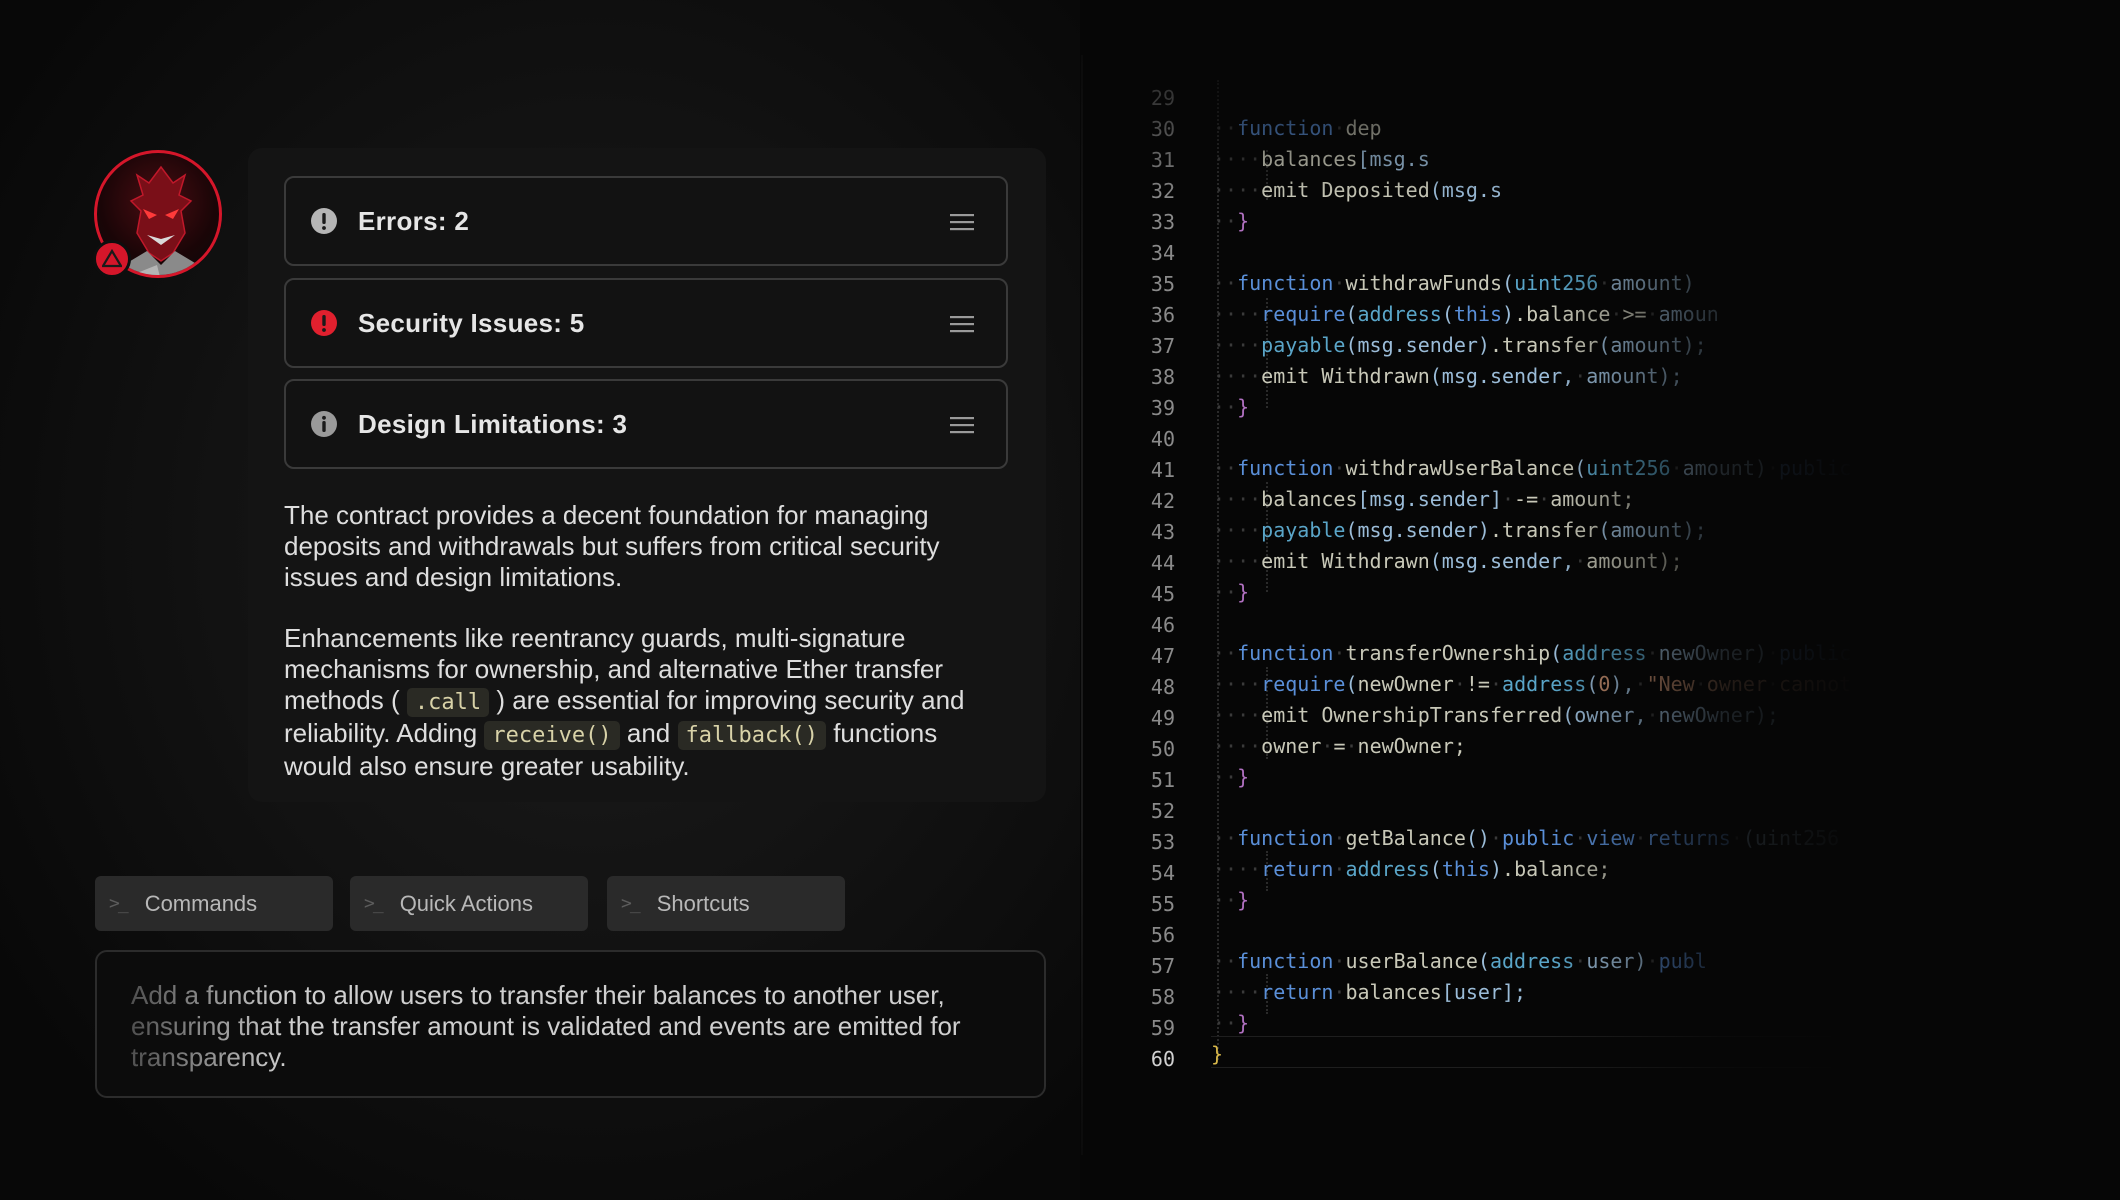  What do you see at coordinates (1162, 501) in the screenshot?
I see `line-number: 42` at bounding box center [1162, 501].